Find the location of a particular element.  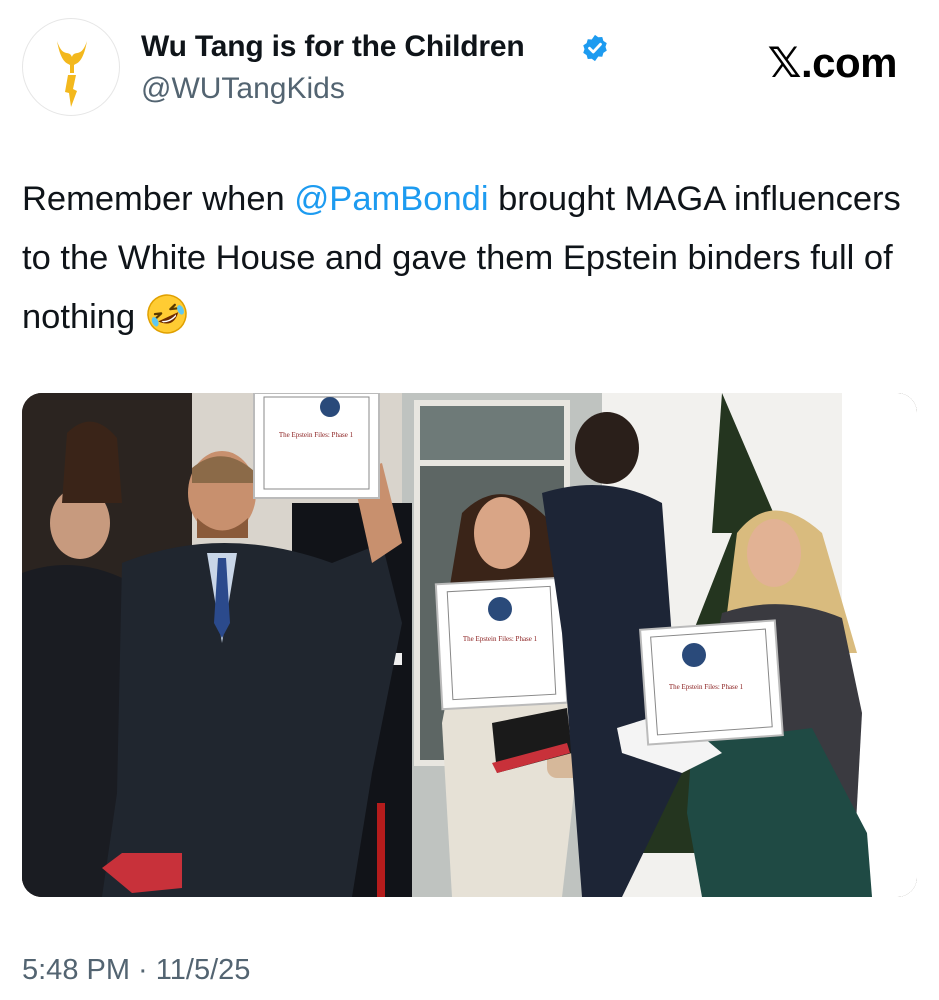

author-avatar is located at coordinates (71, 67).